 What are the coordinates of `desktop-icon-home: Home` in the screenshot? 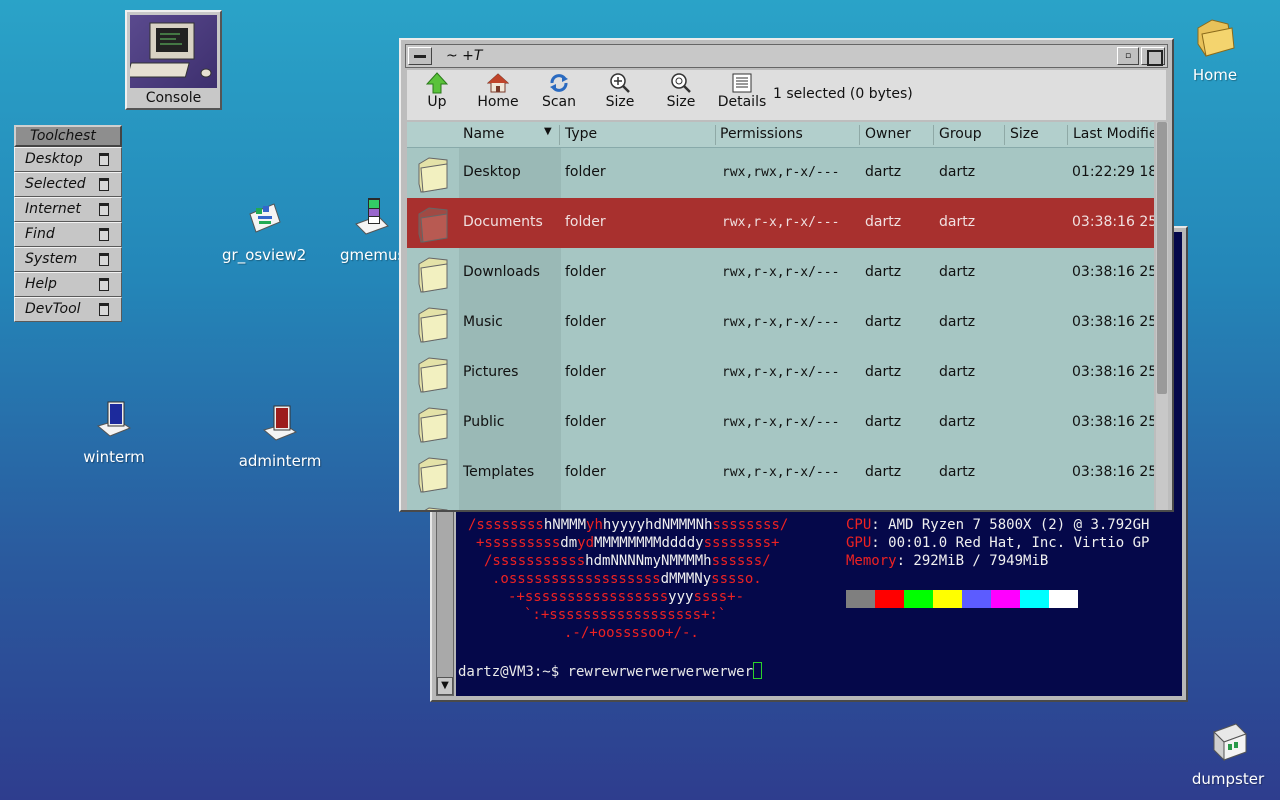 It's located at (1215, 49).